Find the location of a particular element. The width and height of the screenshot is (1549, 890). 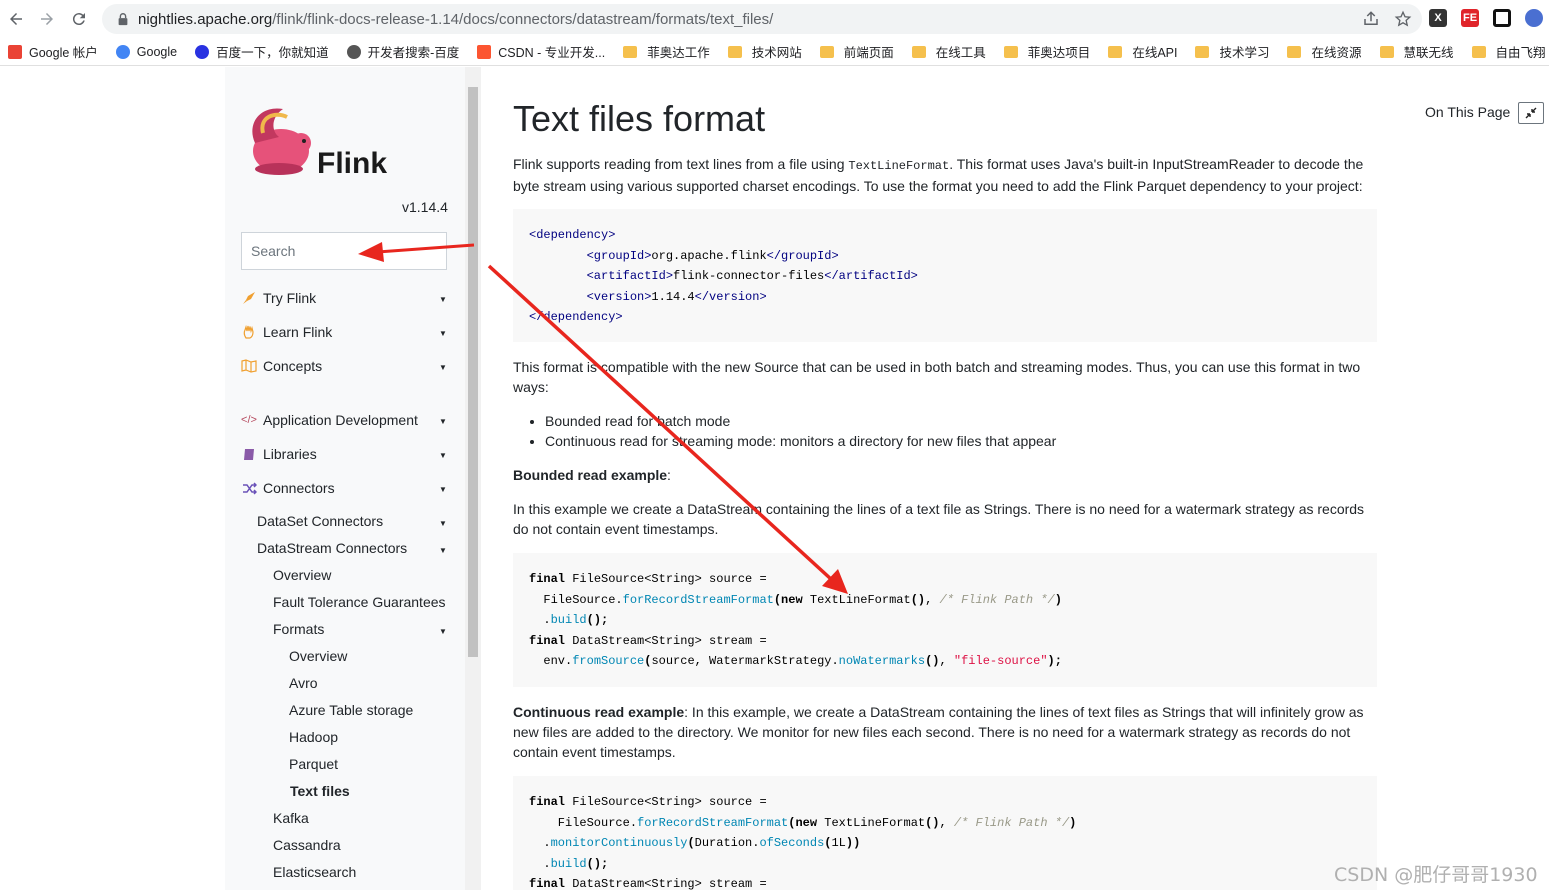

sidebar-item-label: Concepts is located at coordinates (293, 366).